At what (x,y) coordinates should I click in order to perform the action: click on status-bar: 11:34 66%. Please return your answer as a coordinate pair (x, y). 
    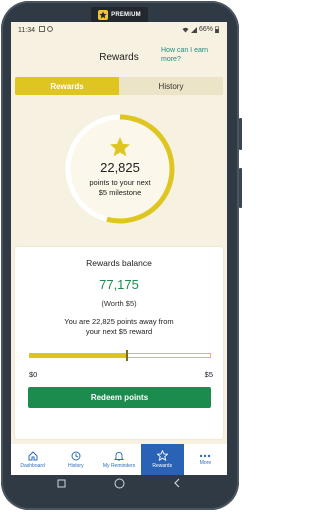
    Looking at the image, I should click on (119, 30).